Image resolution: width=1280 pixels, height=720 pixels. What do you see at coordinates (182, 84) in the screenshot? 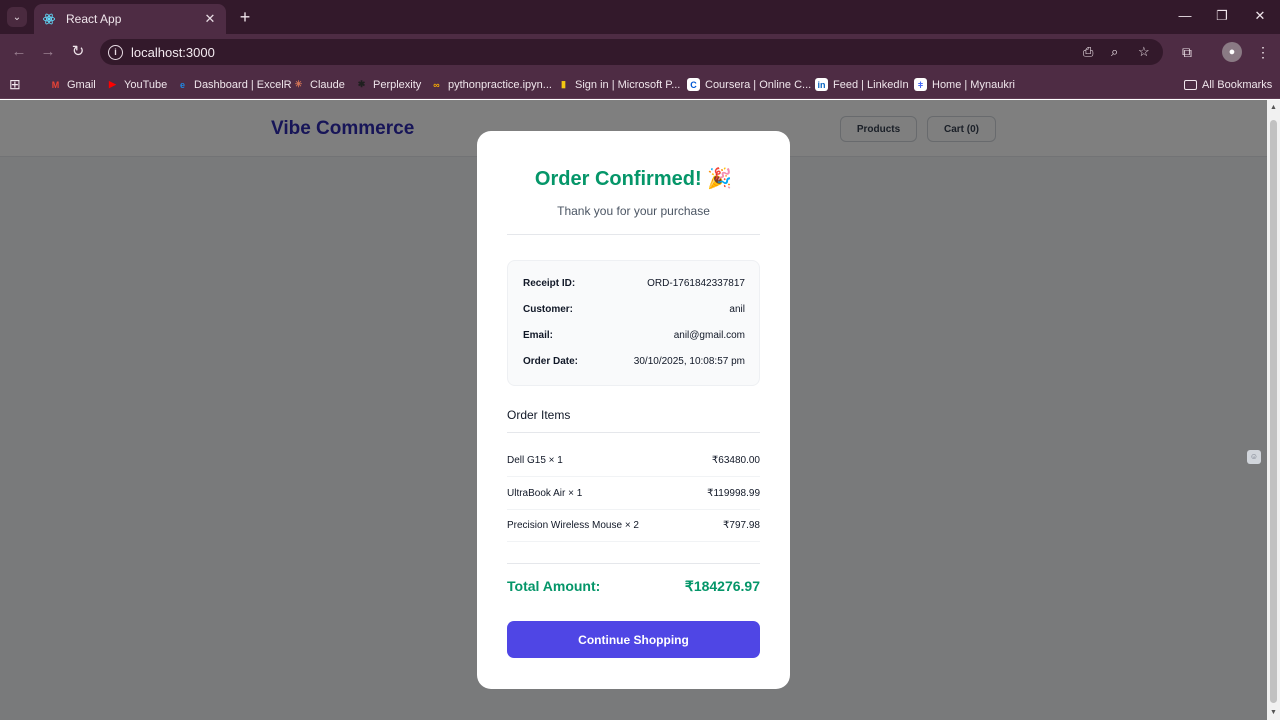
I see `excelr-icon: e` at bounding box center [182, 84].